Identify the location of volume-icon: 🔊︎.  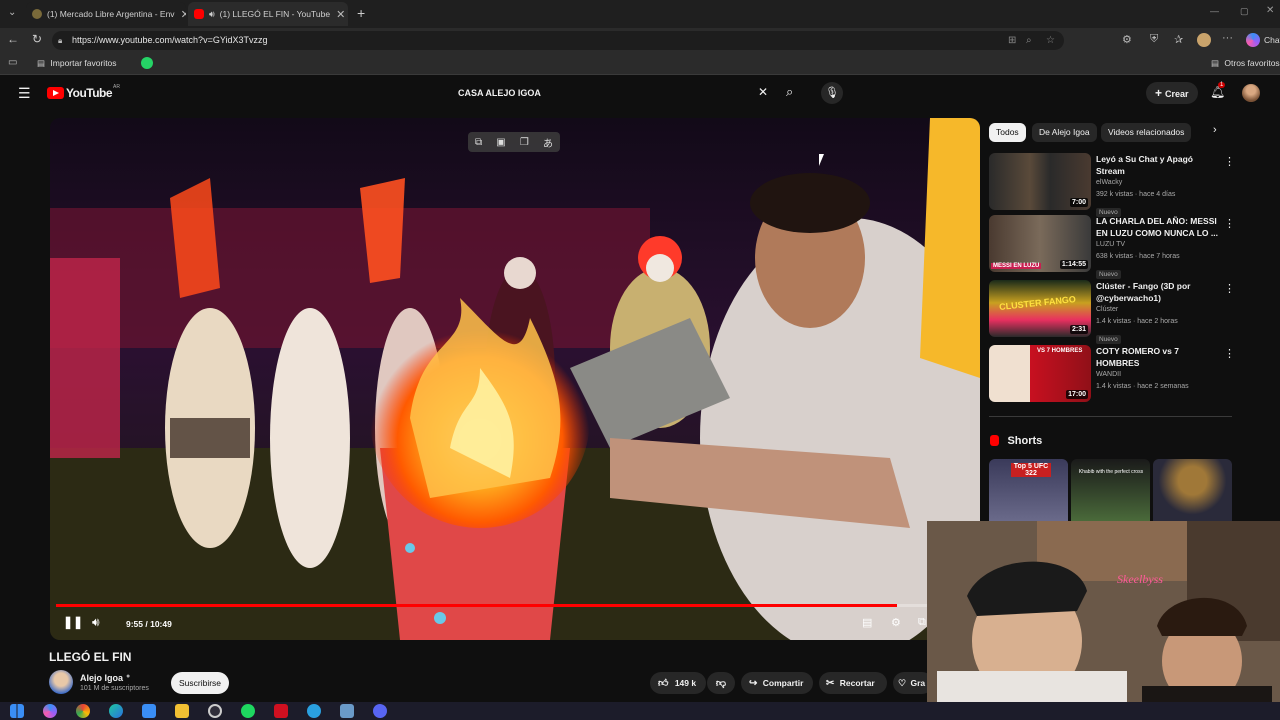
(96, 622).